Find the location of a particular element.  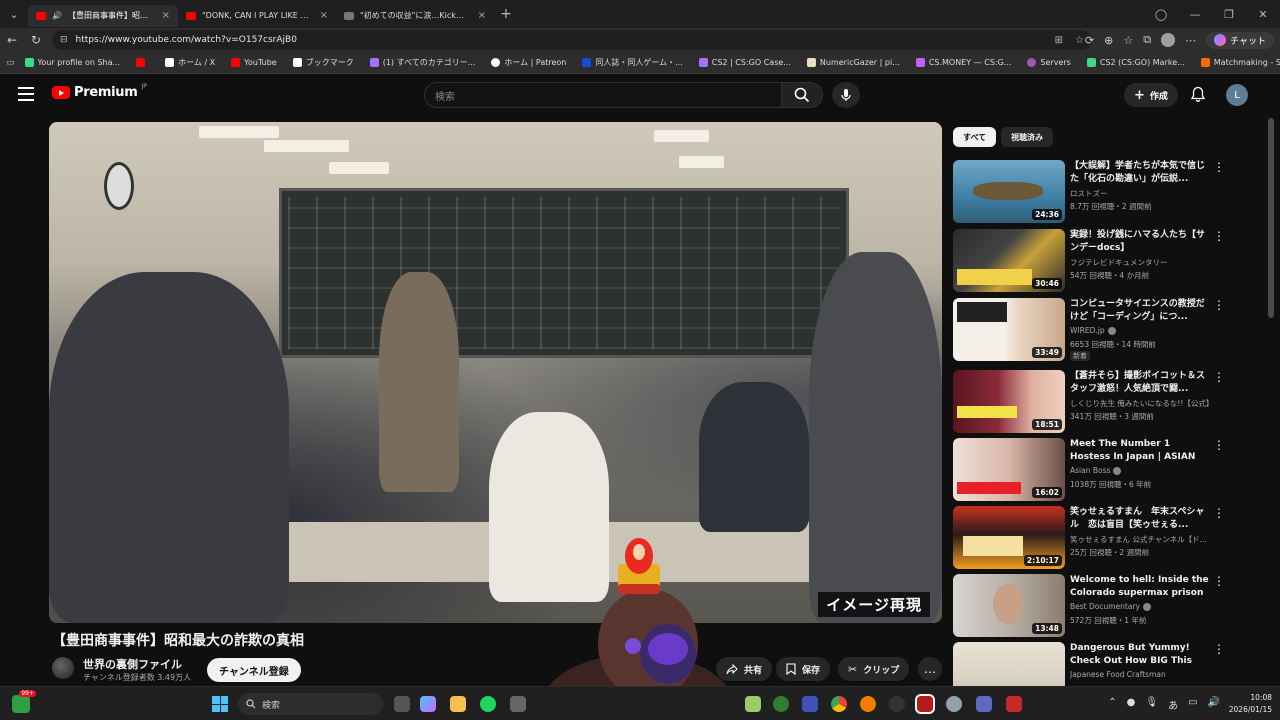

translate-icon: ⊞ is located at coordinates (1059, 40).